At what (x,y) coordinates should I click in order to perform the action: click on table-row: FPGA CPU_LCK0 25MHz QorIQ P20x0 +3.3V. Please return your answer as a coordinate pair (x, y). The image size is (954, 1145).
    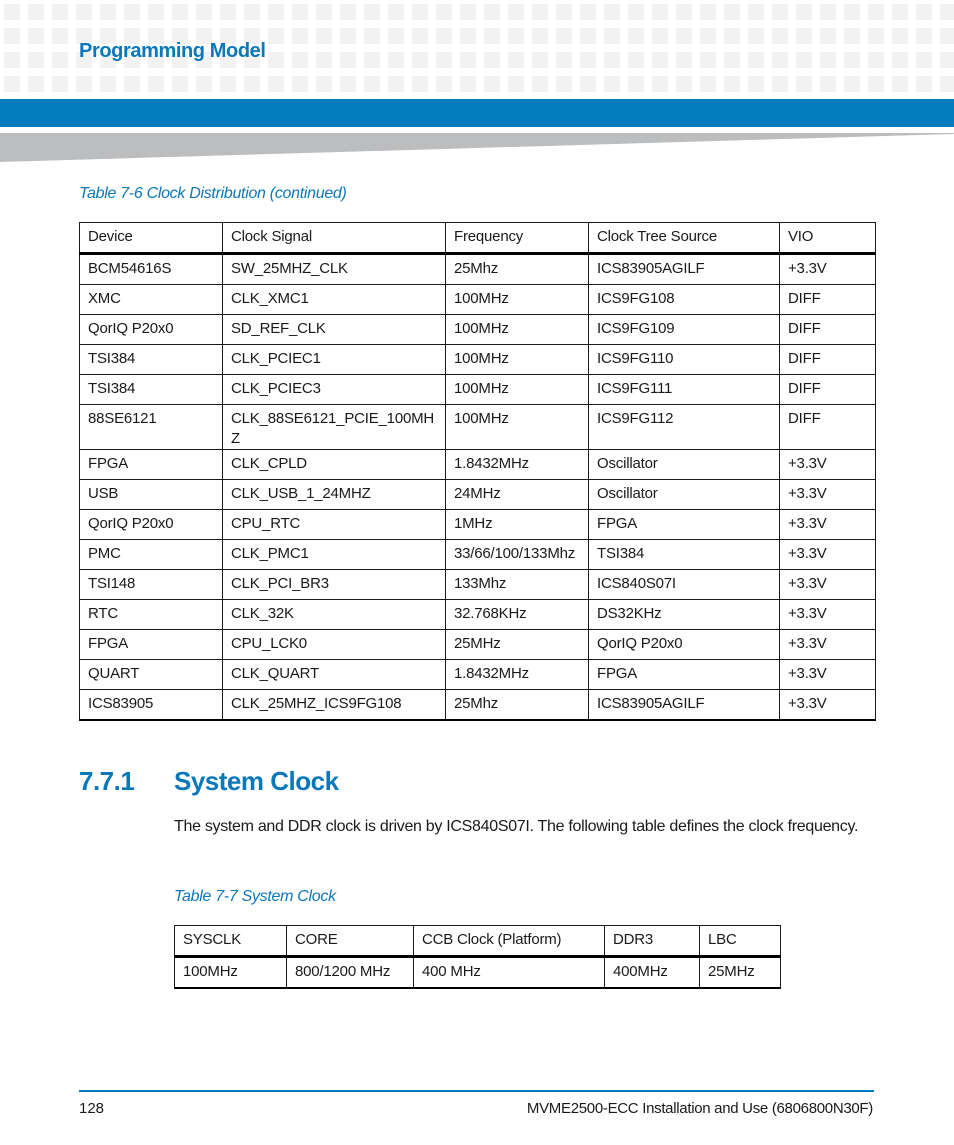
    Looking at the image, I should click on (477, 644).